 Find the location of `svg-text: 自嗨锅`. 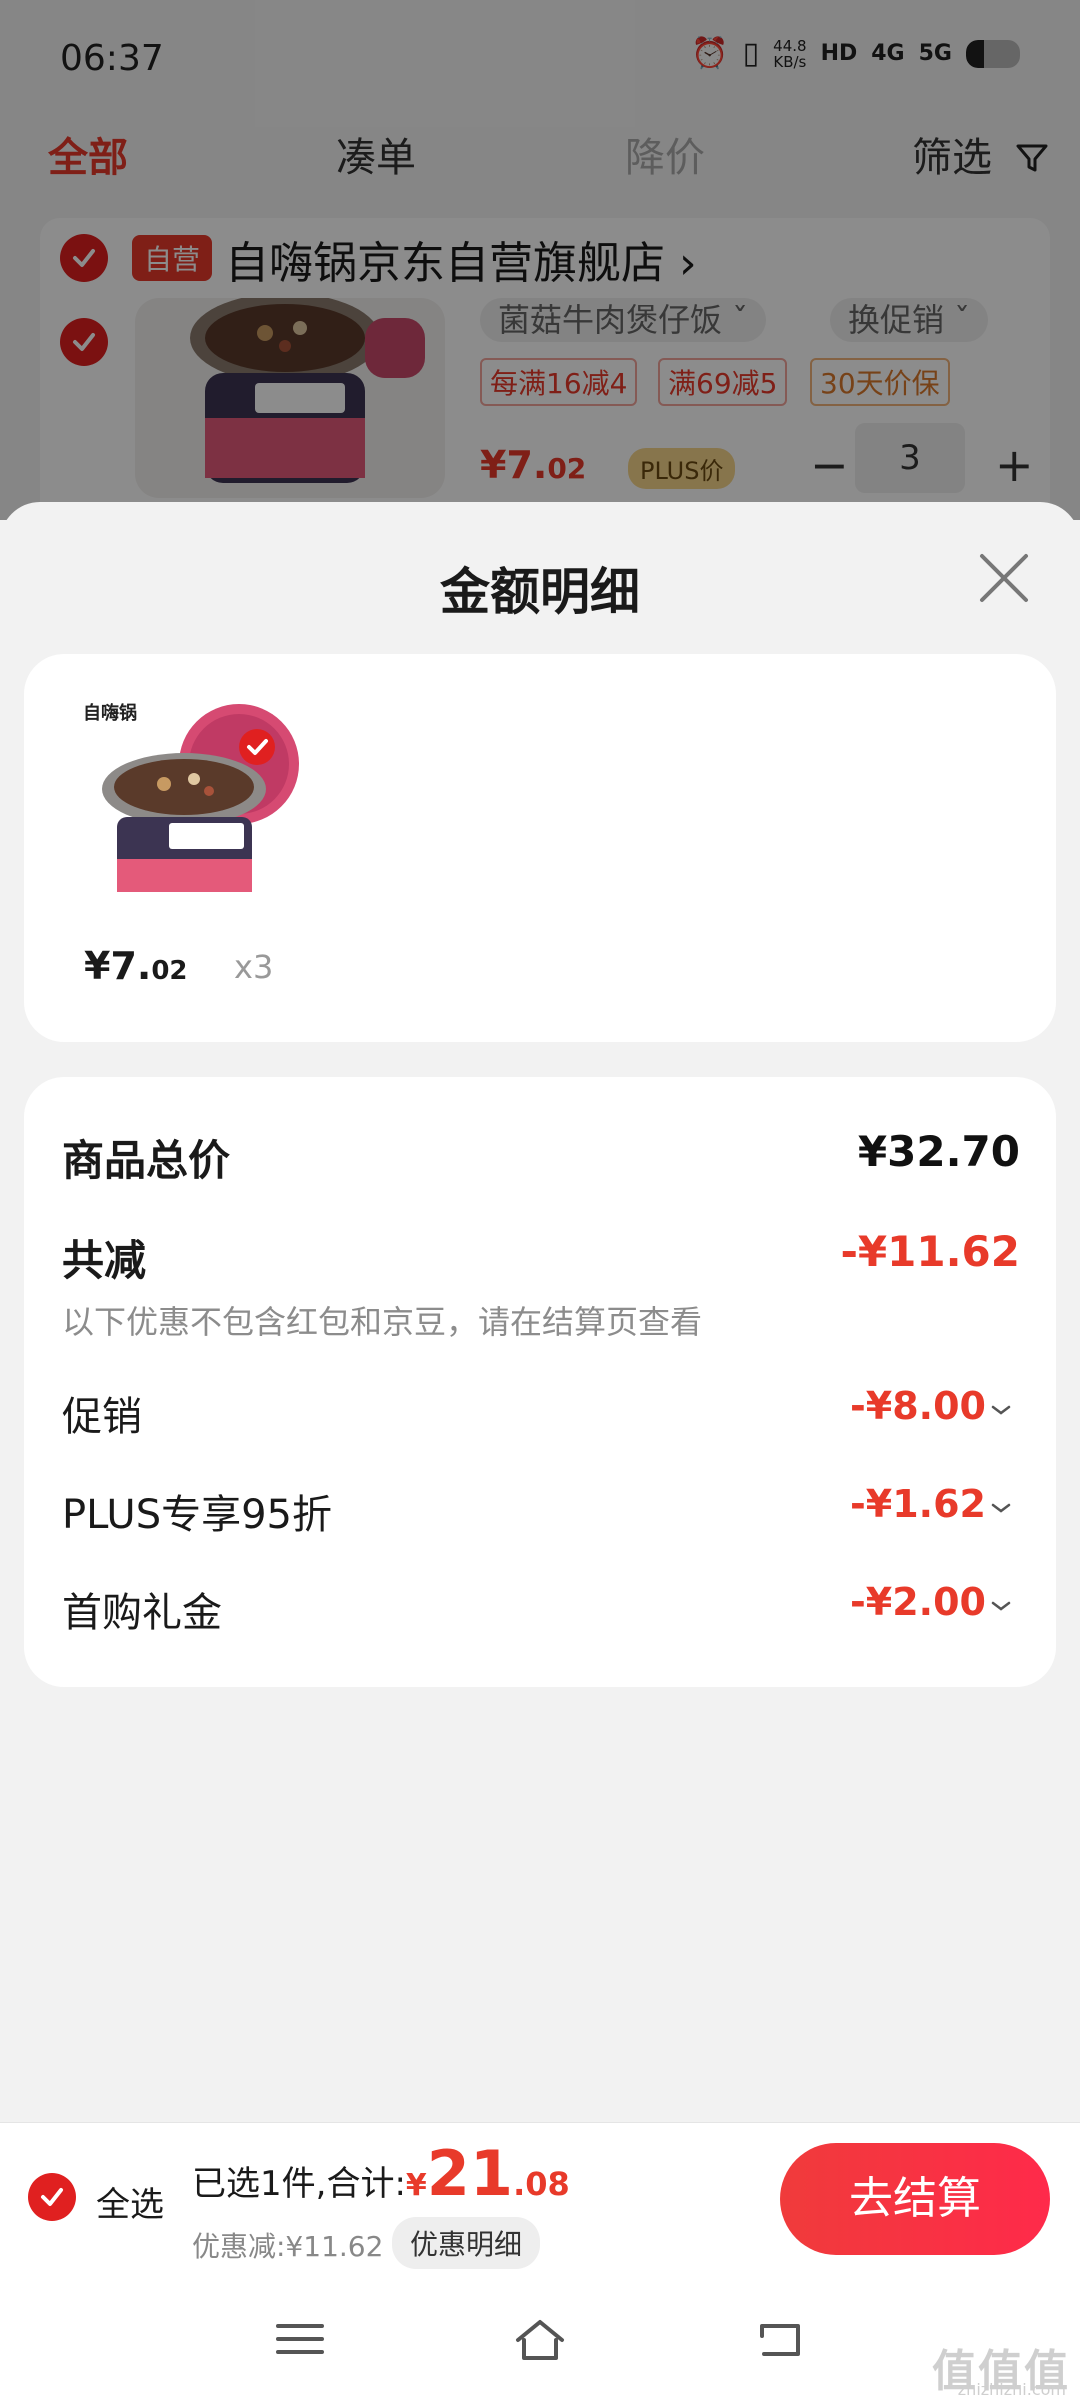

svg-text: 自嗨锅 is located at coordinates (110, 713).